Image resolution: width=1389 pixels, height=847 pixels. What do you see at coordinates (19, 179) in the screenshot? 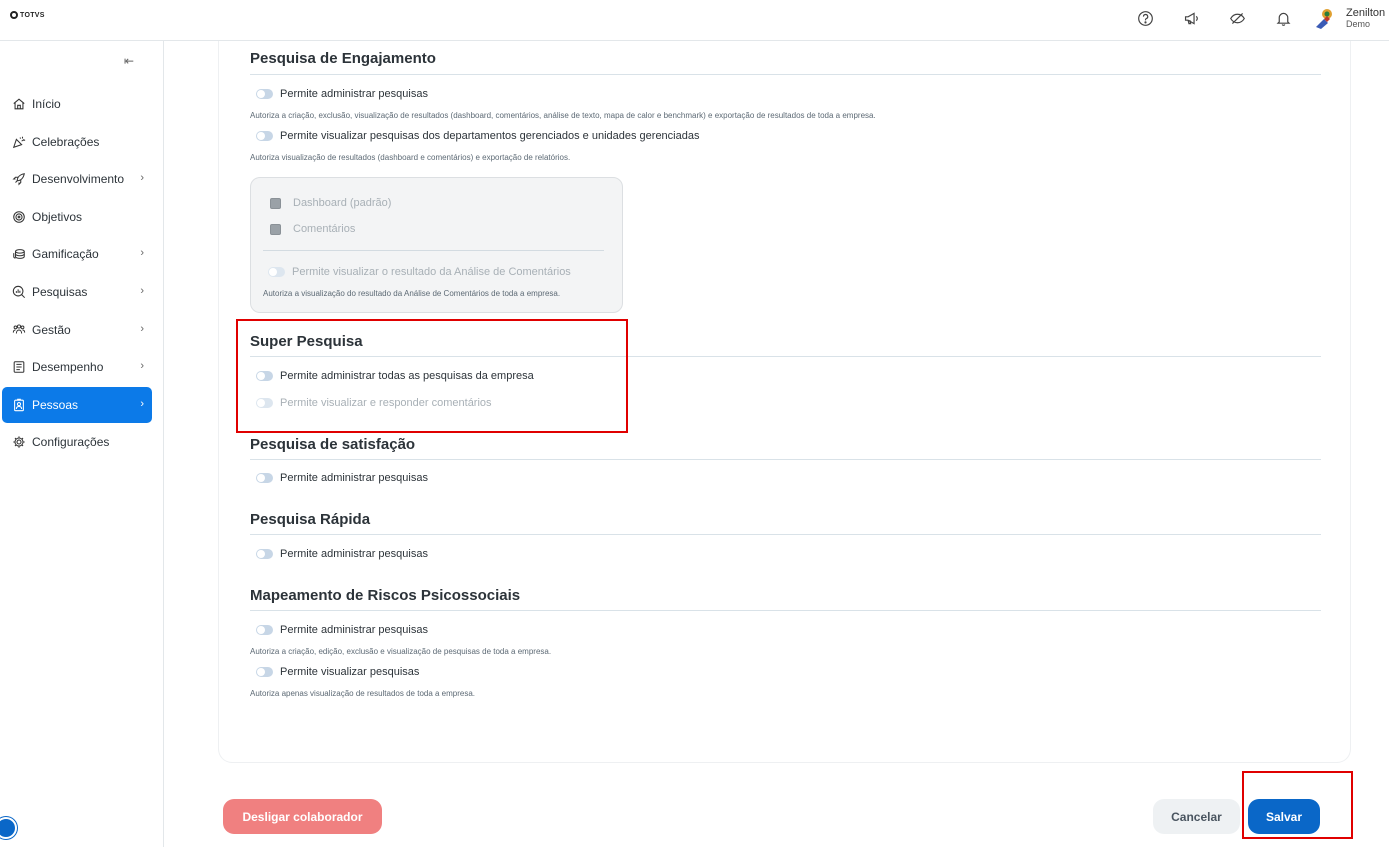
I see `rocket-icon` at bounding box center [19, 179].